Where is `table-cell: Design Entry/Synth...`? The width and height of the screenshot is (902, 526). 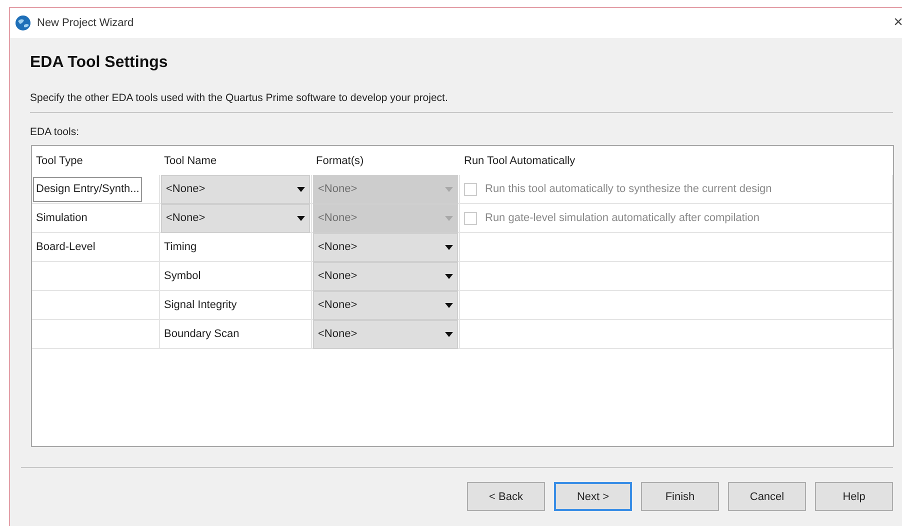
table-cell: Design Entry/Synth... is located at coordinates (87, 189).